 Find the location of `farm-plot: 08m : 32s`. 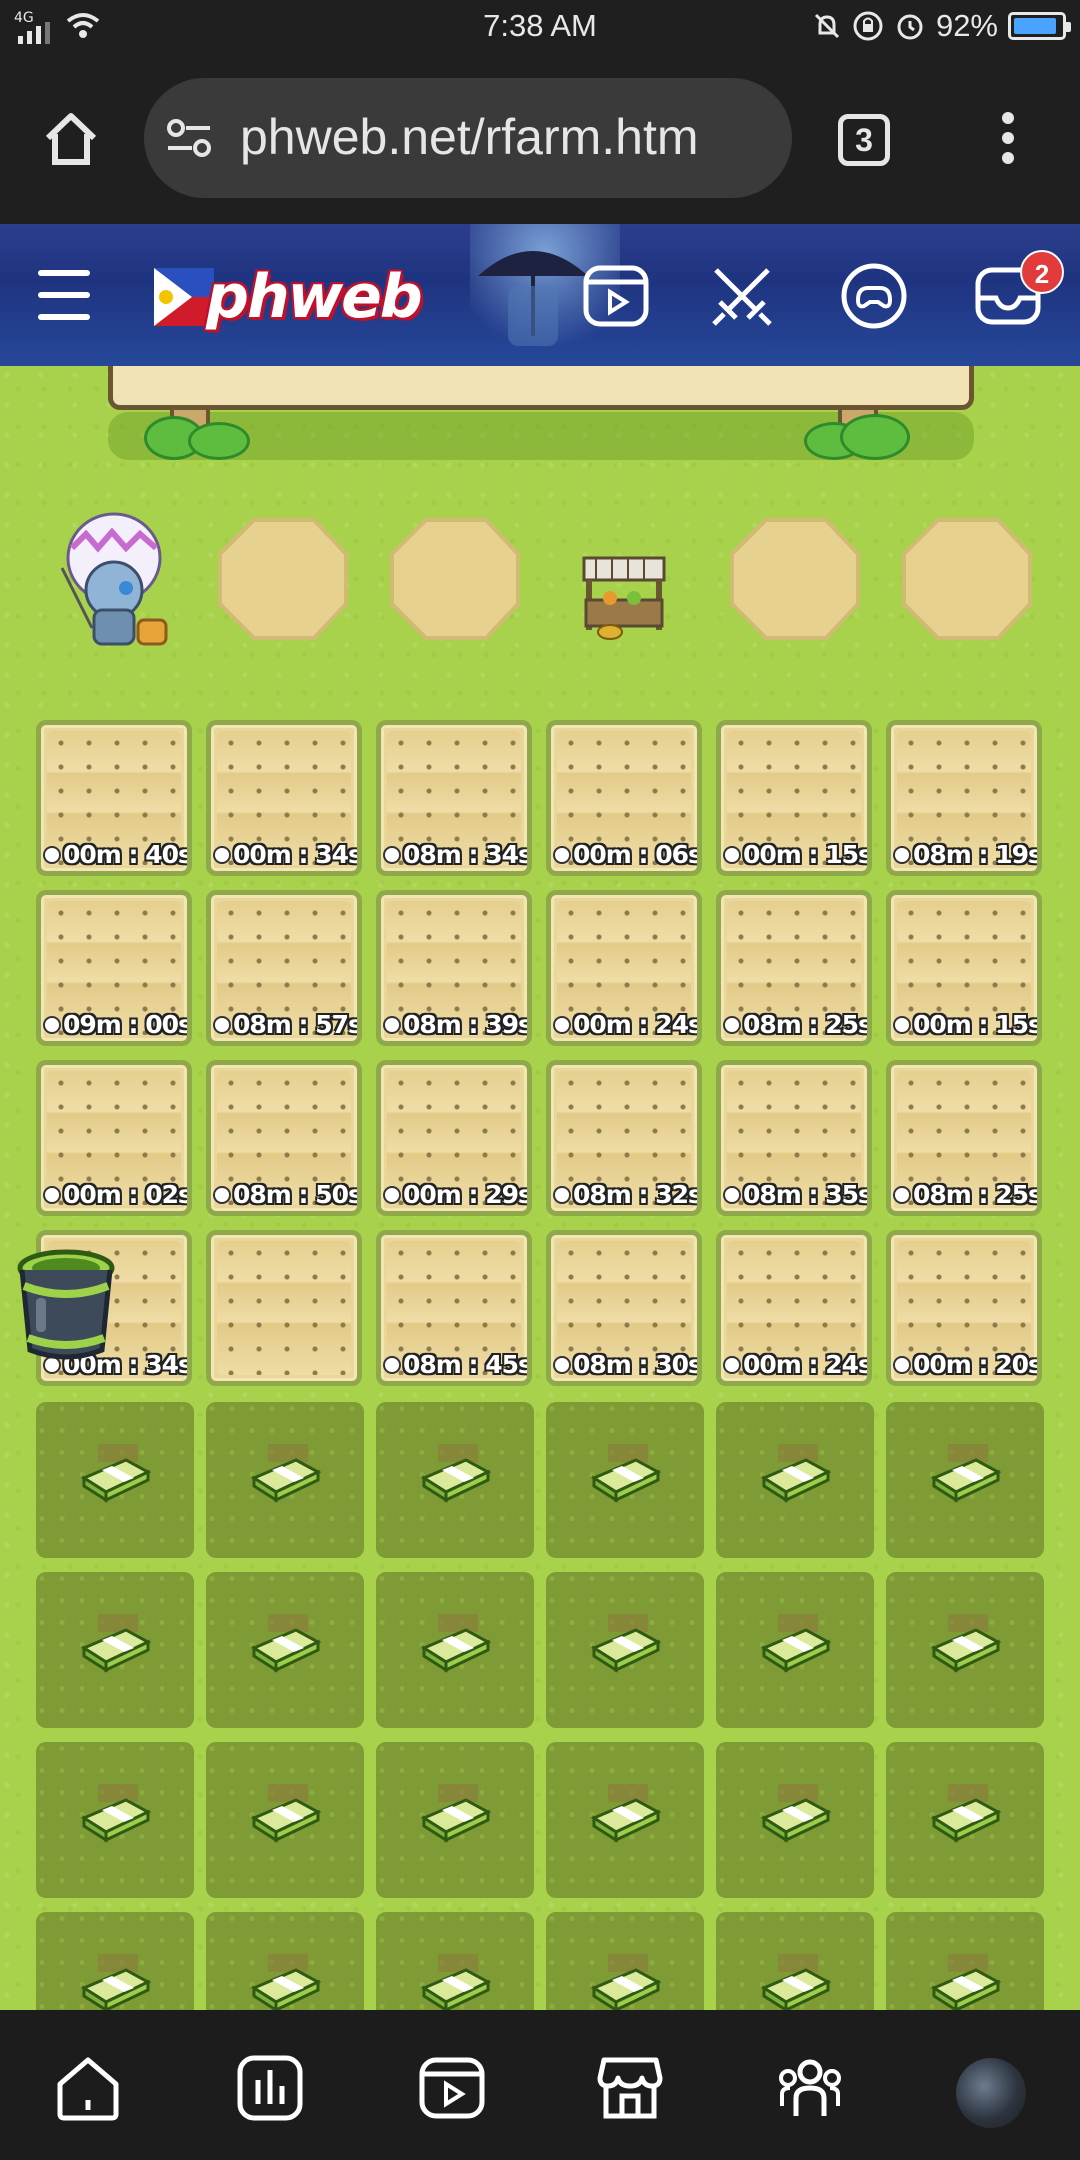

farm-plot: 08m : 32s is located at coordinates (624, 1138).